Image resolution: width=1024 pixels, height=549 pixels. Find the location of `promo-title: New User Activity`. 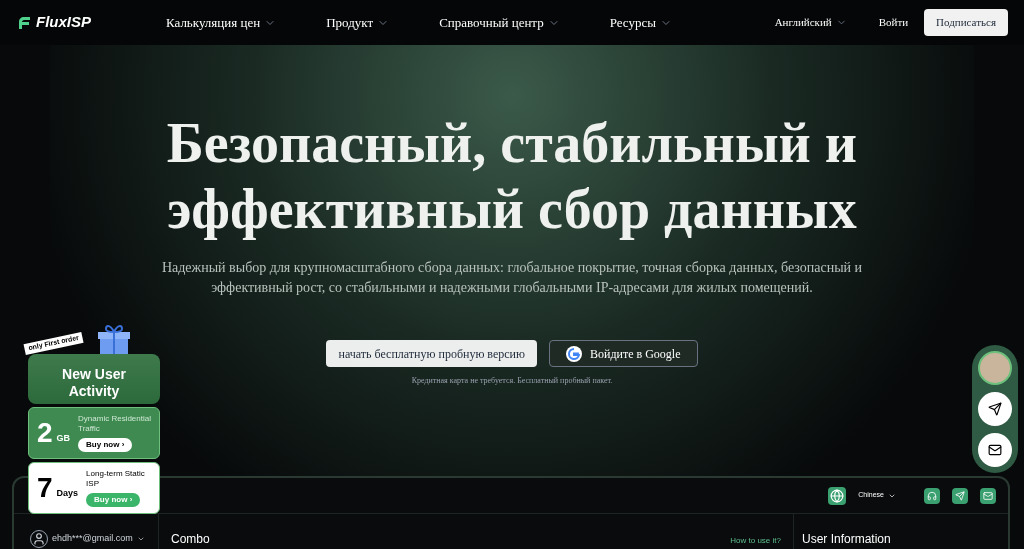

promo-title: New User Activity is located at coordinates (94, 383).